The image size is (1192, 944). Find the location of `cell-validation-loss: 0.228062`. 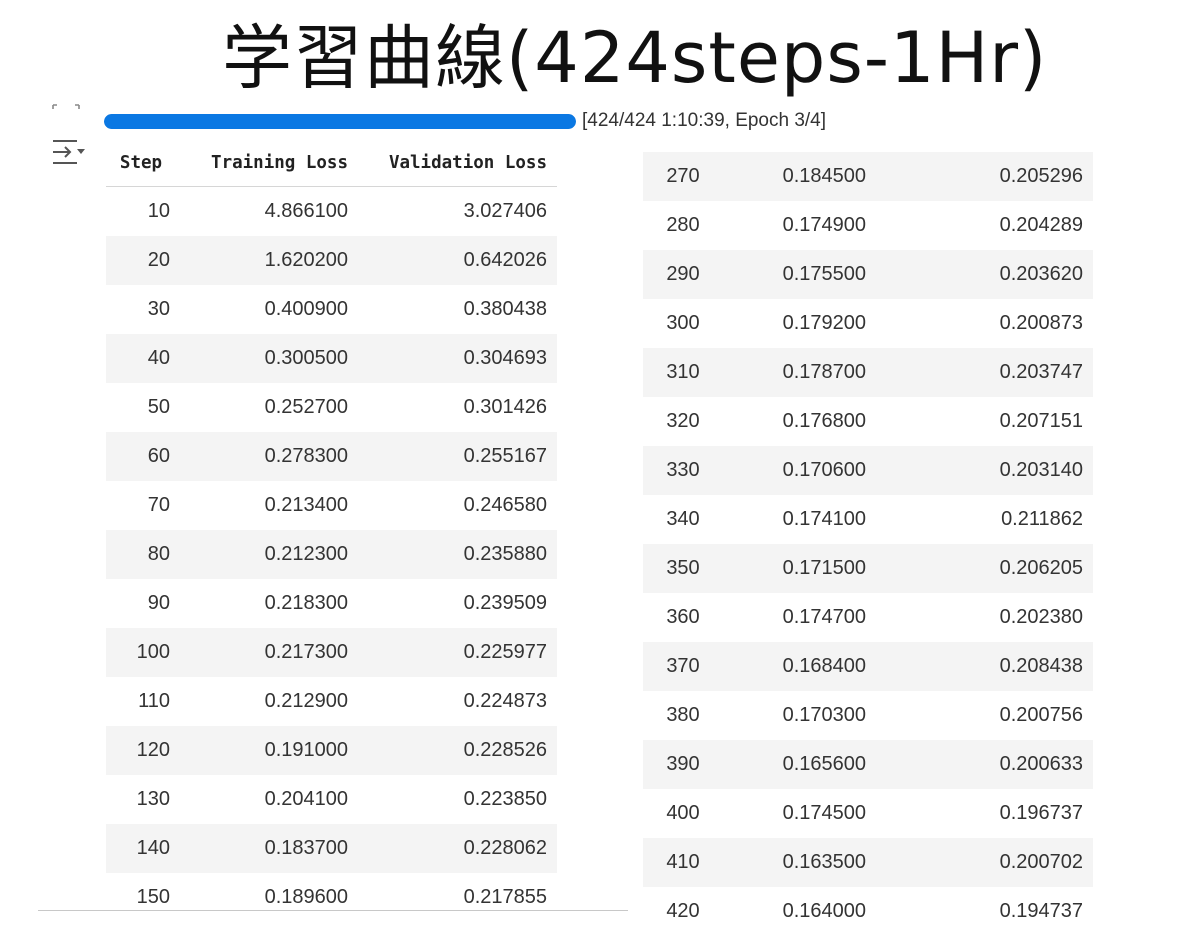

cell-validation-loss: 0.228062 is located at coordinates (452, 848).